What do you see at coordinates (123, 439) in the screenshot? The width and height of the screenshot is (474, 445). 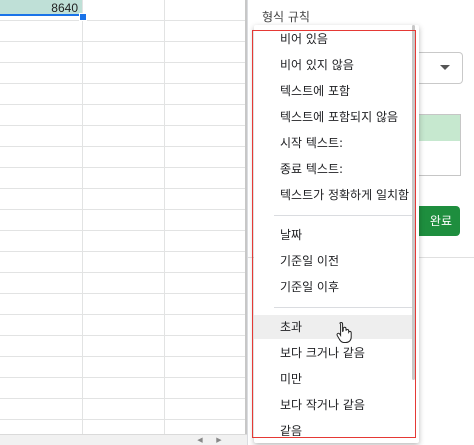 I see `horizontal-scrollbar: ◀ ▶` at bounding box center [123, 439].